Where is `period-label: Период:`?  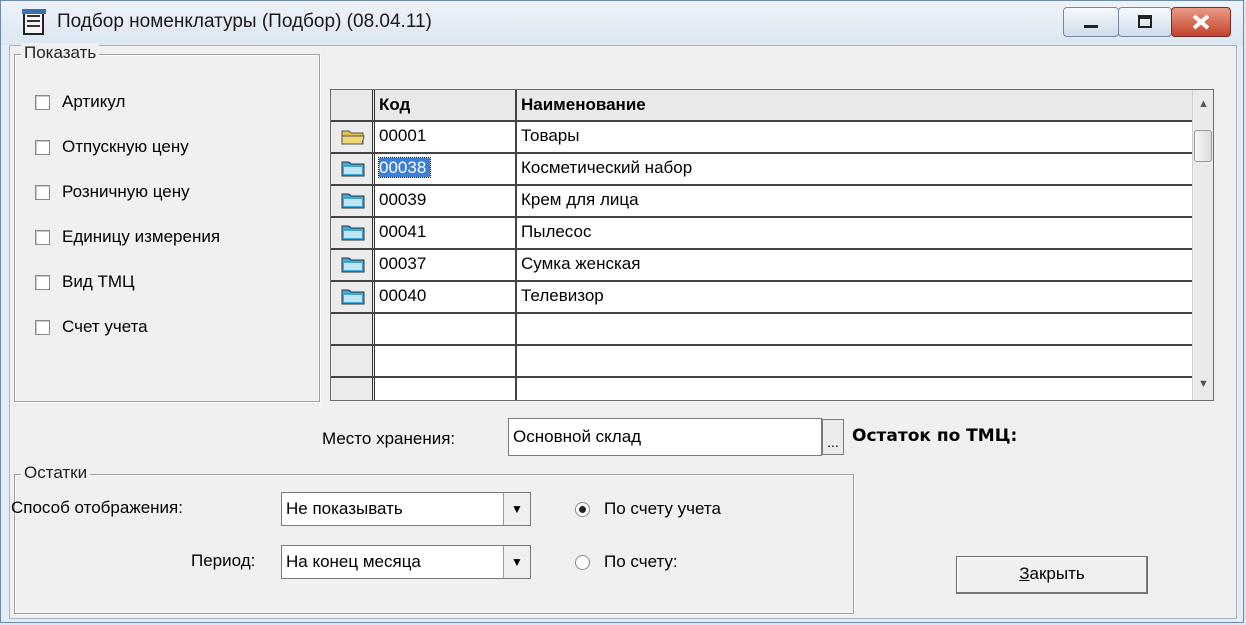 period-label: Период: is located at coordinates (223, 560).